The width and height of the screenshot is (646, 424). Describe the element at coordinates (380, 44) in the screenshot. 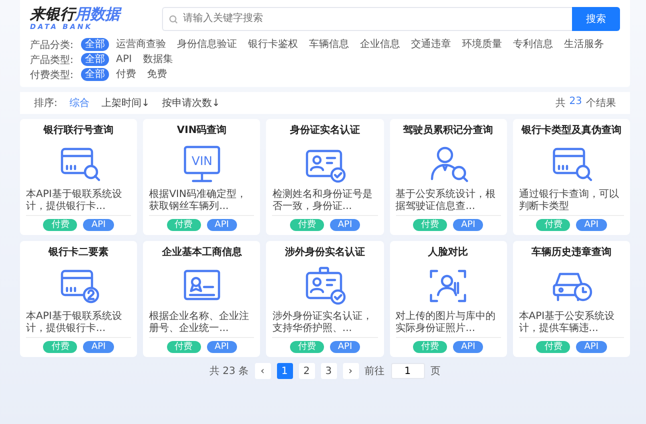

I see `filter-option: 企业信息` at that location.